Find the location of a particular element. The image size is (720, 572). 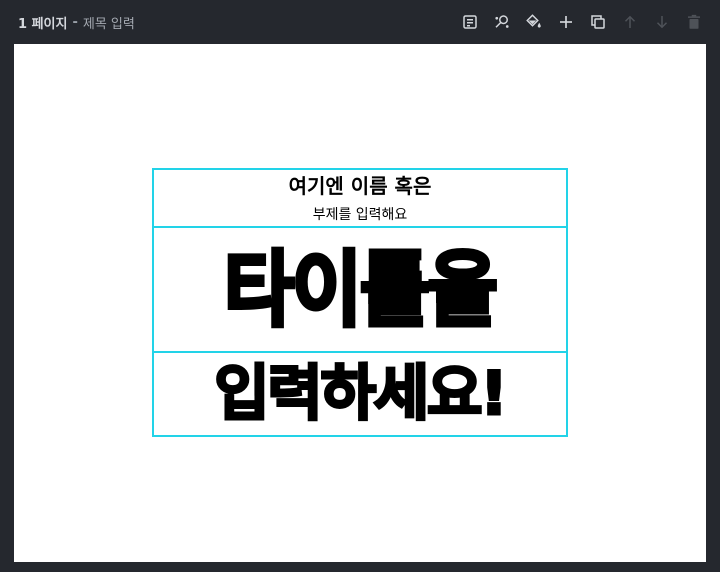

duplicate-icon is located at coordinates (598, 22).